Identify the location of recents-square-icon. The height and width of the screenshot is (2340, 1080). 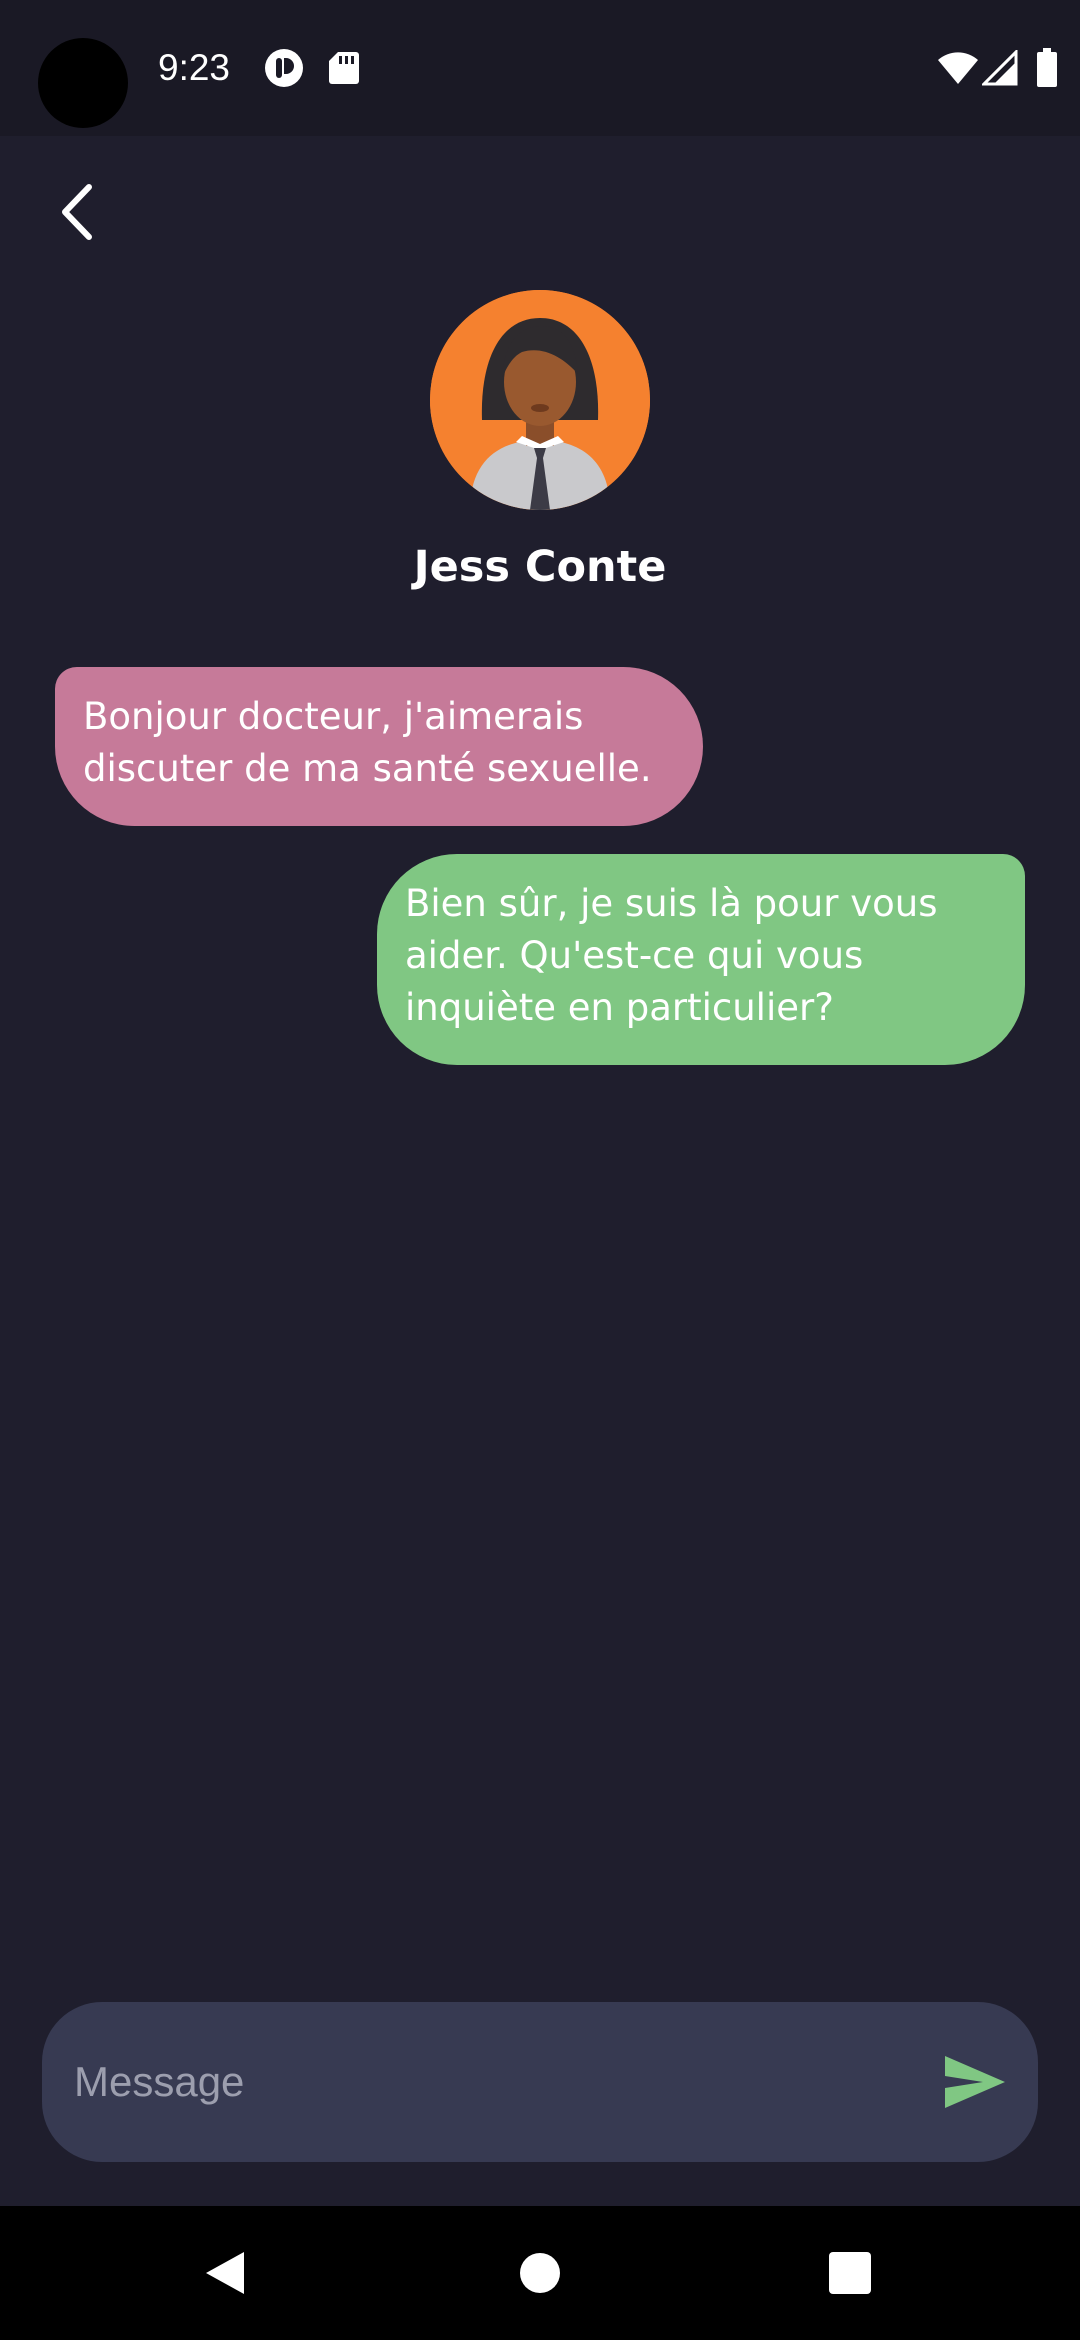
(850, 2273).